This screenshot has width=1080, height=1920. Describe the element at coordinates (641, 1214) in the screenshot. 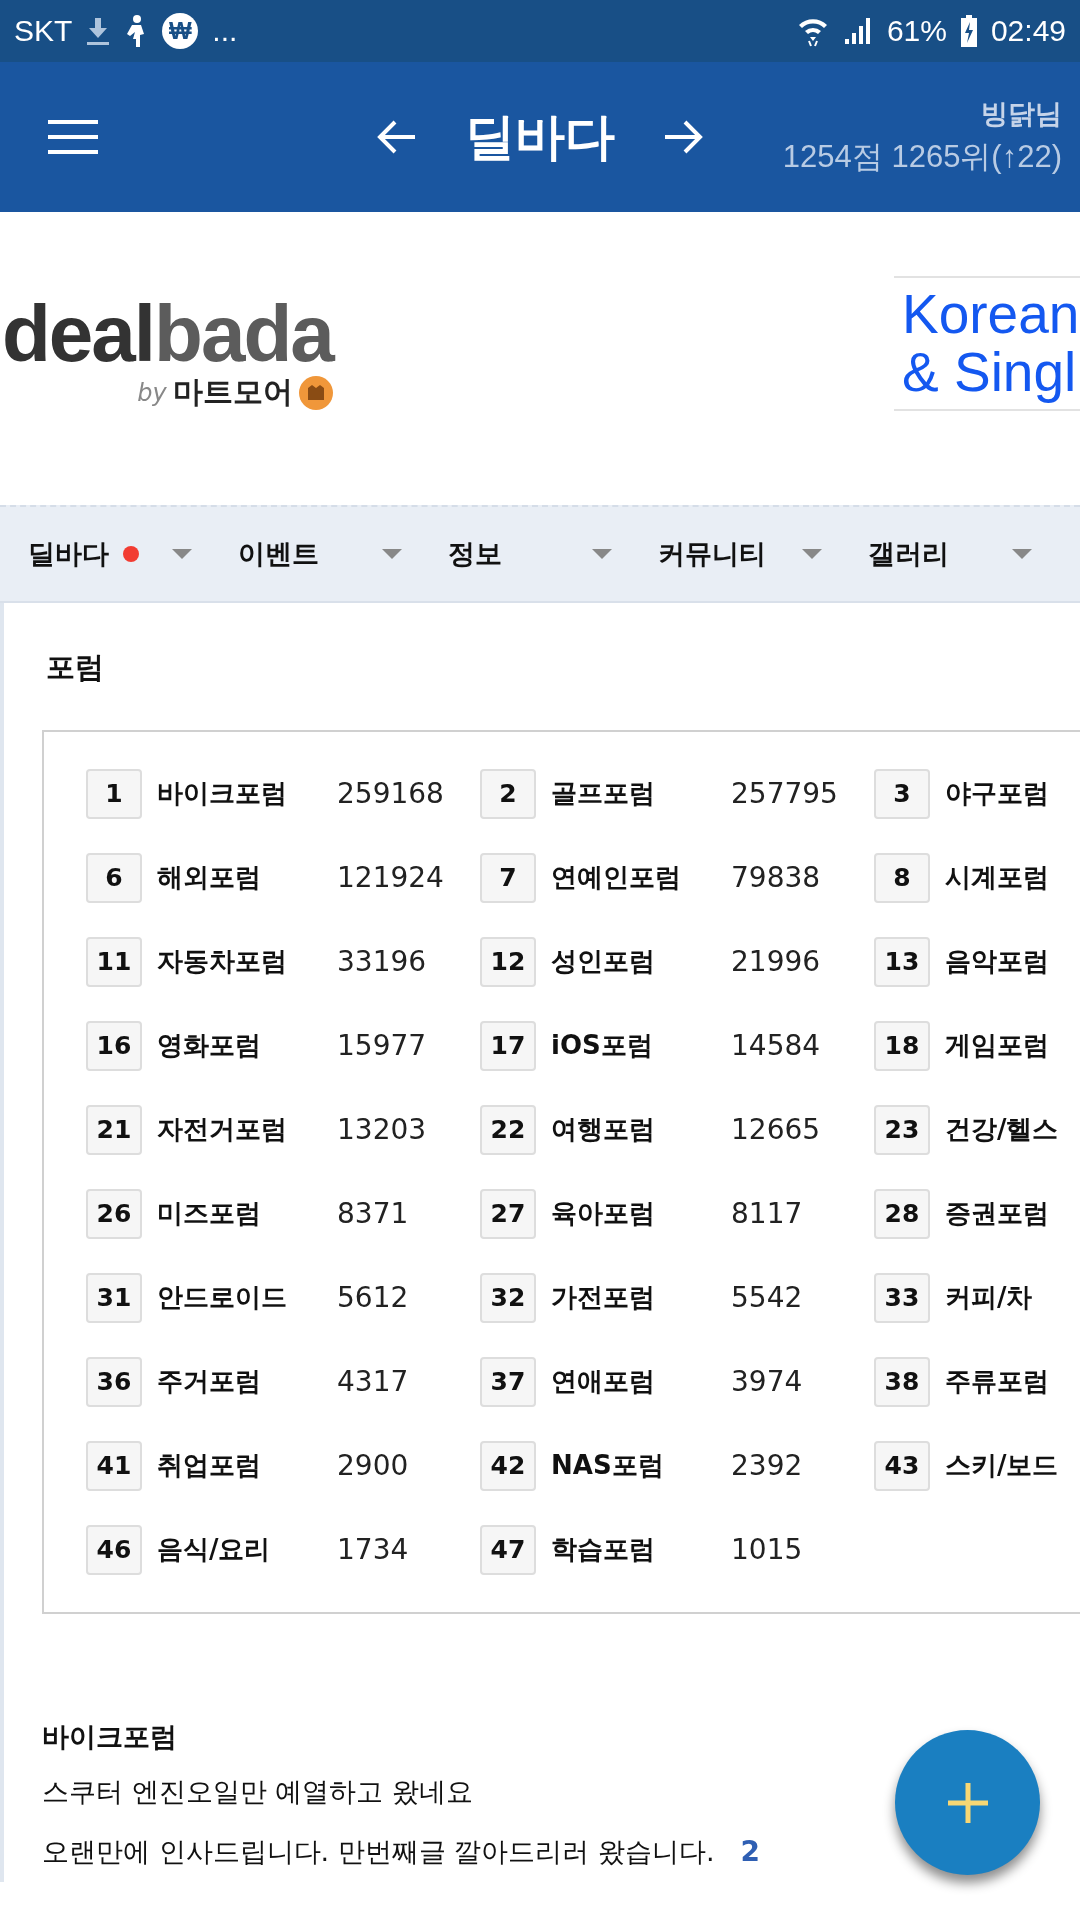

I see `forum-link: 육아포럼` at that location.